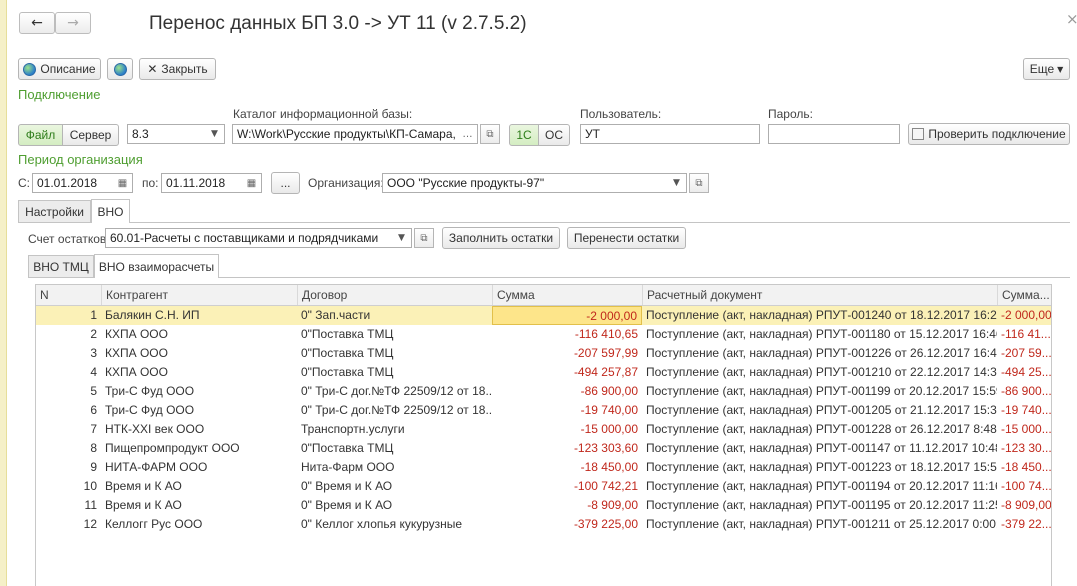 Image resolution: width=1077 pixels, height=586 pixels. I want to click on cell-sum: -123 303,60, so click(567, 448).